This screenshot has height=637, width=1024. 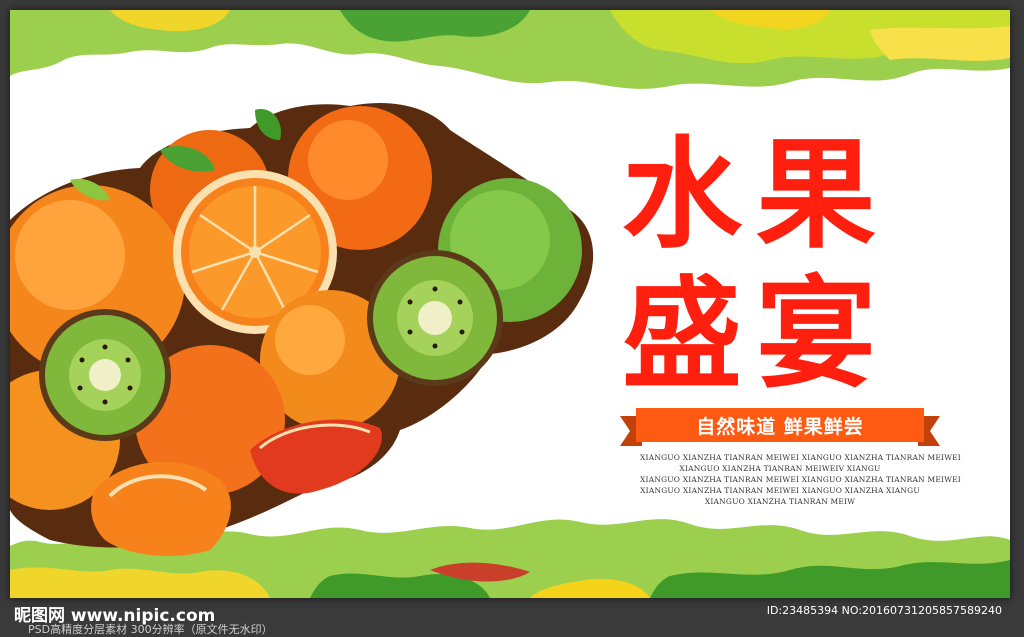 I want to click on slogan-text: 自然味道 鲜果鲜尝, so click(x=780, y=427).